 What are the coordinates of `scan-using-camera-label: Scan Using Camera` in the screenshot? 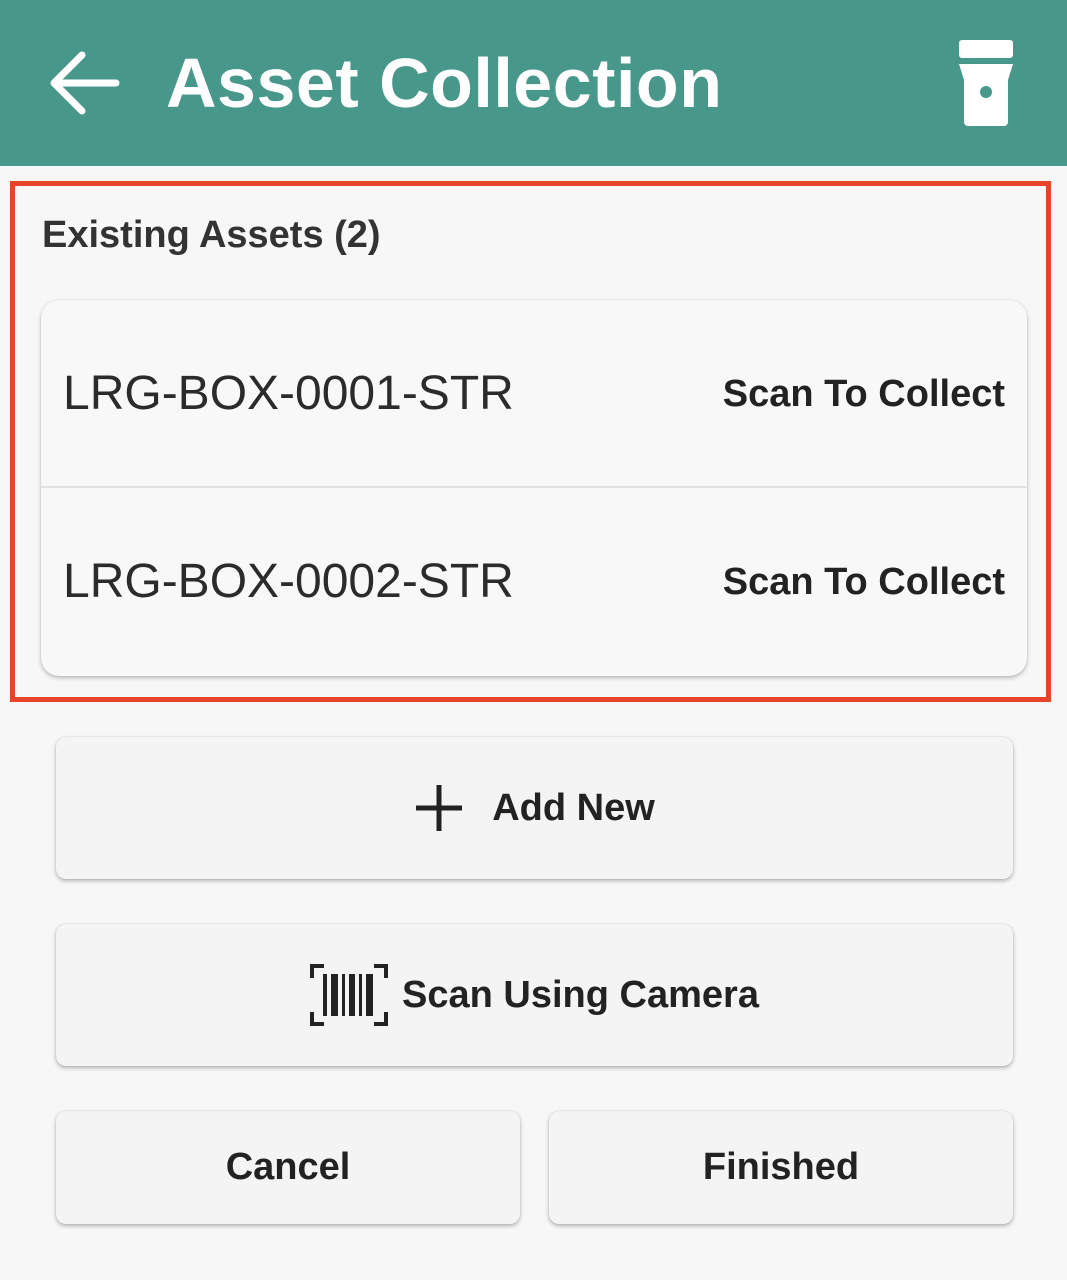 It's located at (580, 994).